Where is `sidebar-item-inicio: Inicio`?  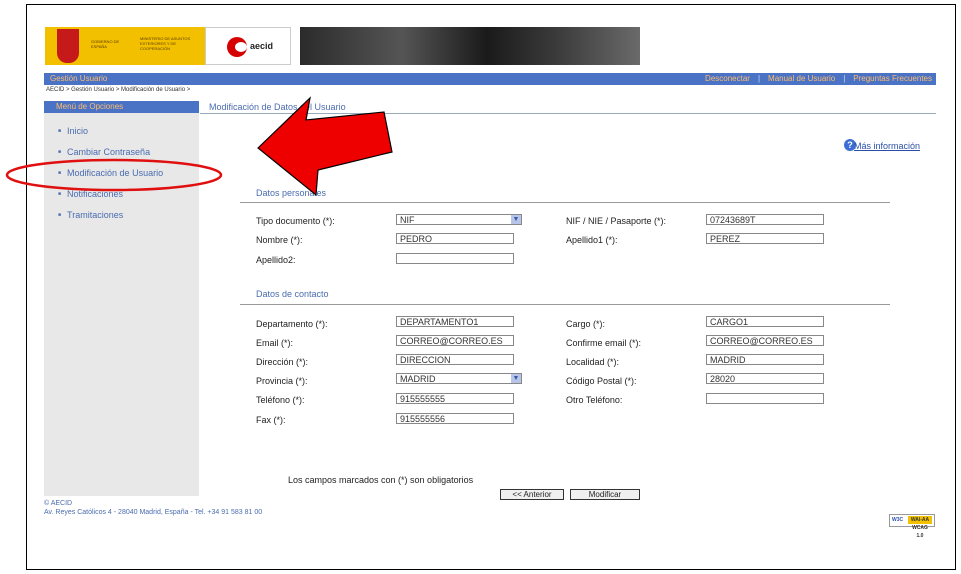 sidebar-item-inicio: Inicio is located at coordinates (73, 131).